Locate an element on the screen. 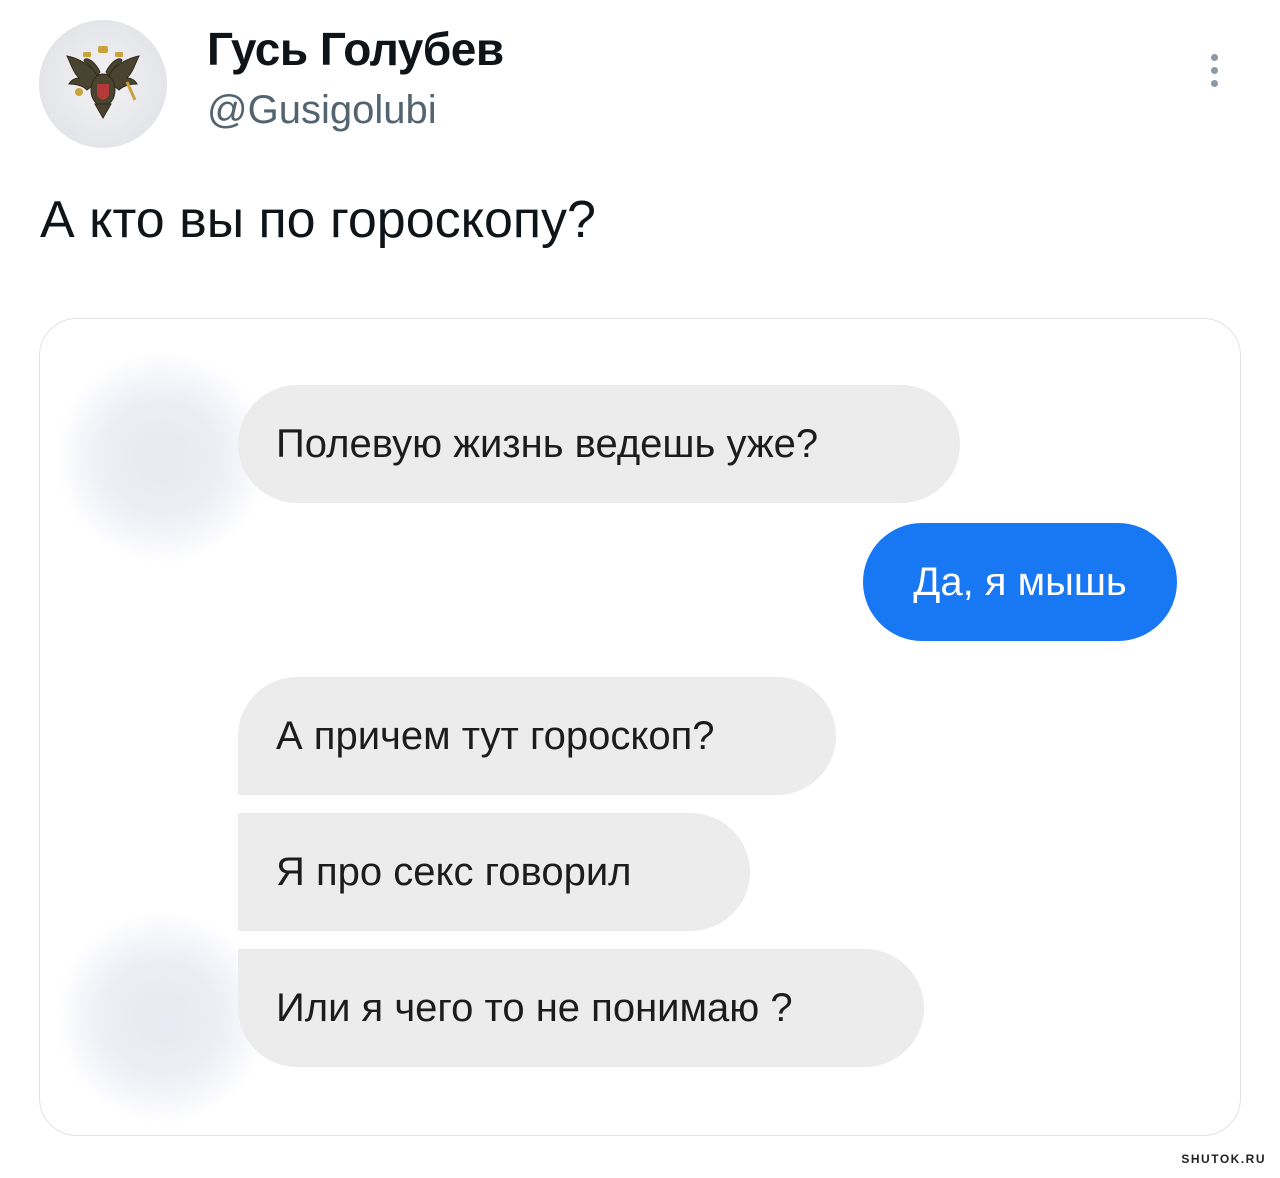 The height and width of the screenshot is (1178, 1280). more-options-button is located at coordinates (1214, 70).